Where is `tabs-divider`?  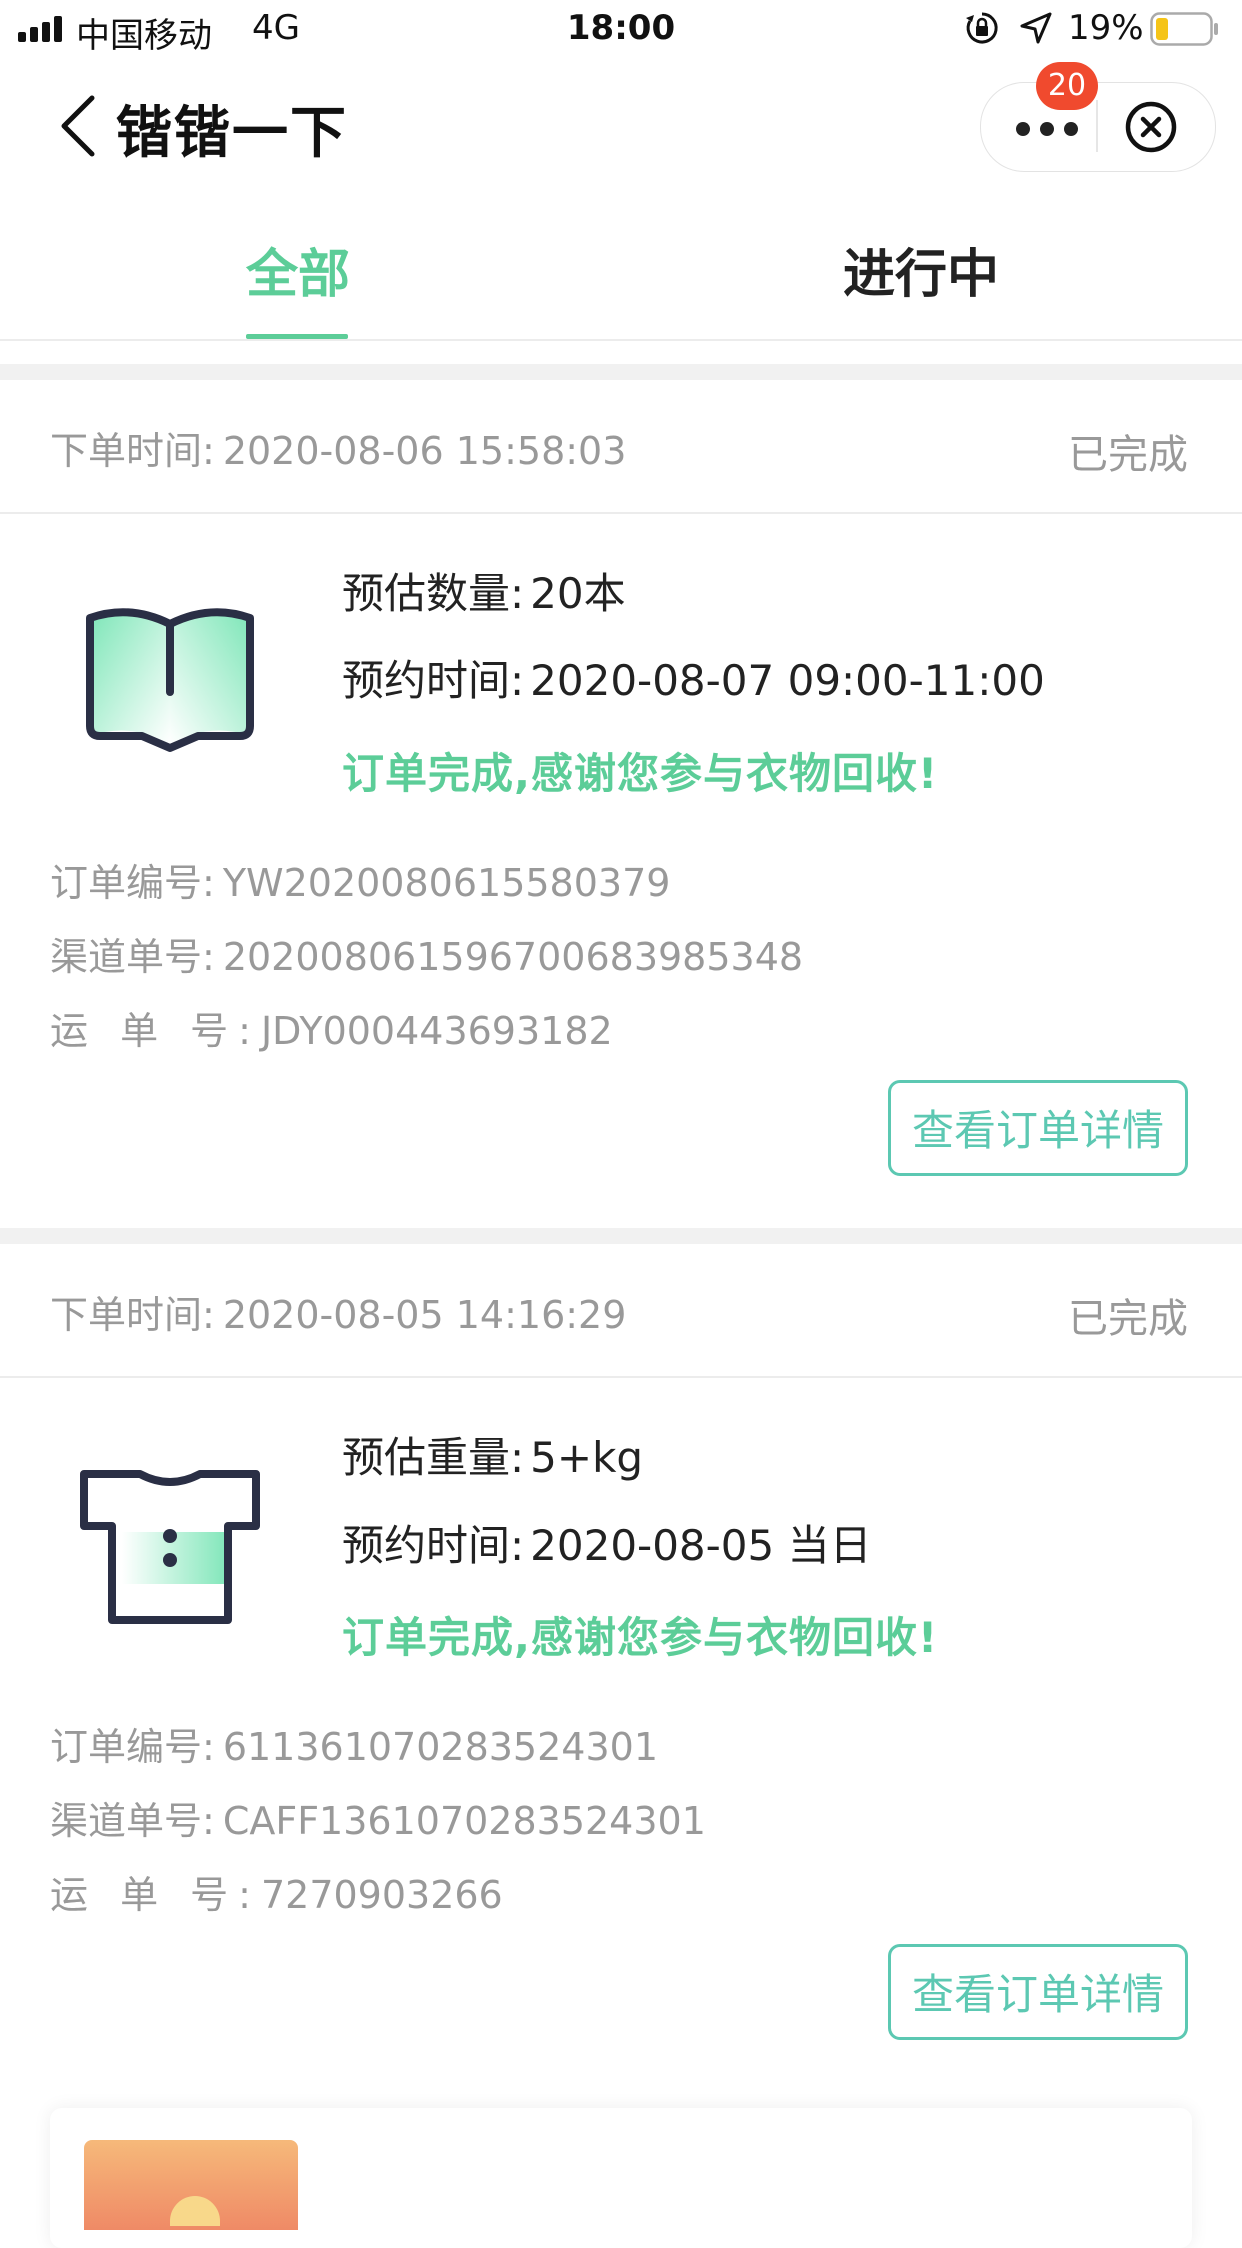 tabs-divider is located at coordinates (621, 340).